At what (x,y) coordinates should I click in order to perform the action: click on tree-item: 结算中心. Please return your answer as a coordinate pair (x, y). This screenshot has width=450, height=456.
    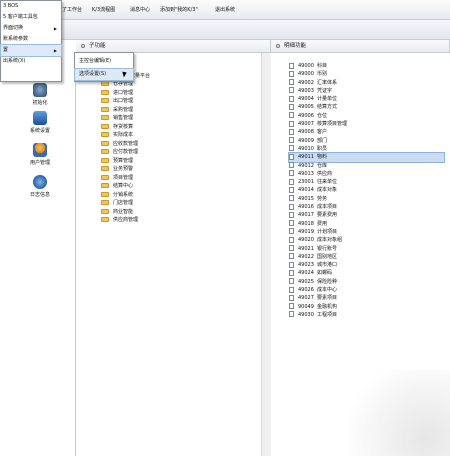
    Looking at the image, I should click on (119, 186).